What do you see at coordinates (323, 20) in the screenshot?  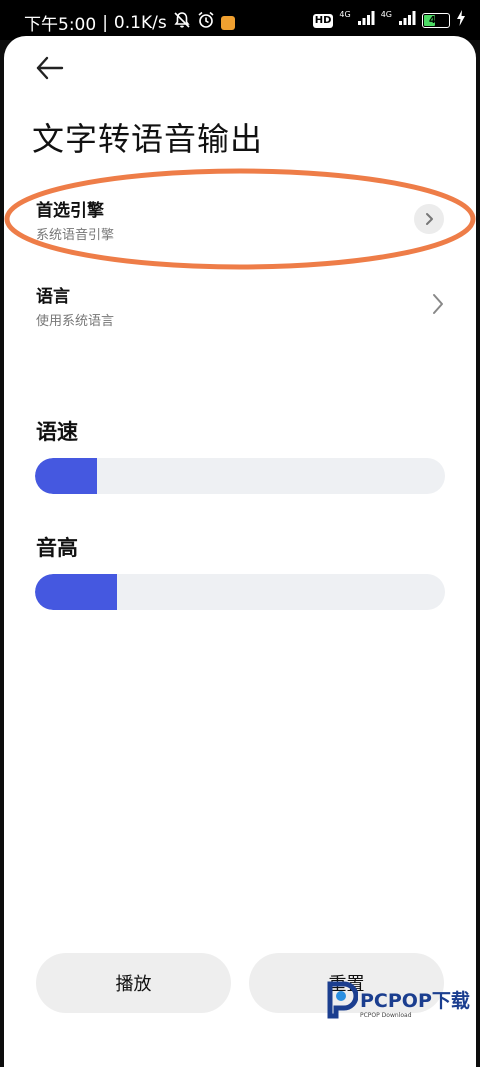 I see `hd-badge: HD` at bounding box center [323, 20].